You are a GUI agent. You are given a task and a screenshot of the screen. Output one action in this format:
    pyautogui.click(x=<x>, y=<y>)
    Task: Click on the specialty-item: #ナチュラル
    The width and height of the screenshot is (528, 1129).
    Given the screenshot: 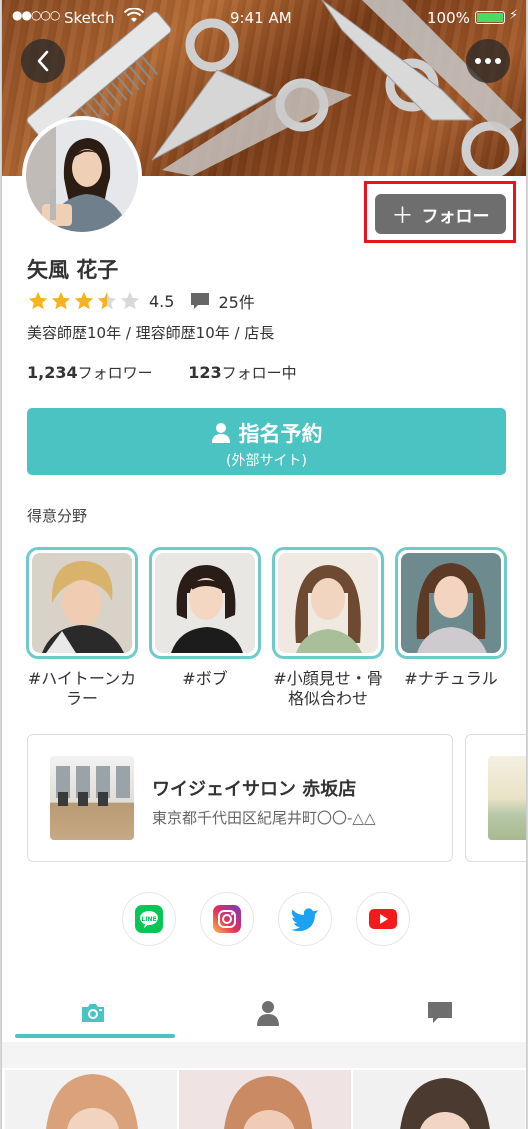 What is the action you would take?
    pyautogui.click(x=451, y=618)
    